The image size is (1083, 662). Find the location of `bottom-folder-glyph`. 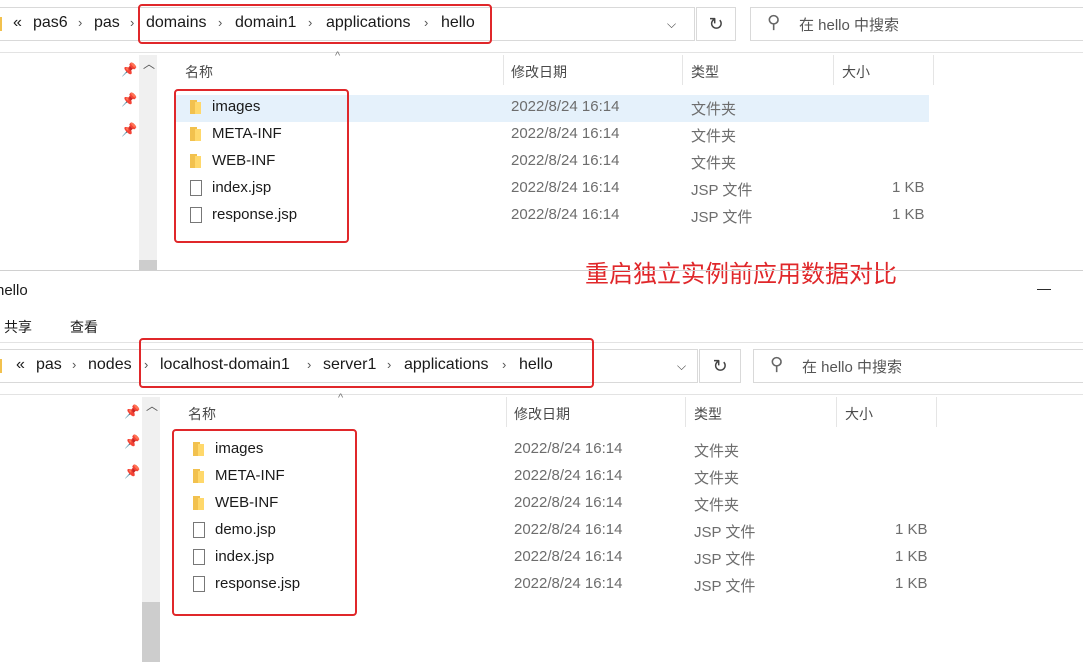

bottom-folder-glyph is located at coordinates (1, 366).